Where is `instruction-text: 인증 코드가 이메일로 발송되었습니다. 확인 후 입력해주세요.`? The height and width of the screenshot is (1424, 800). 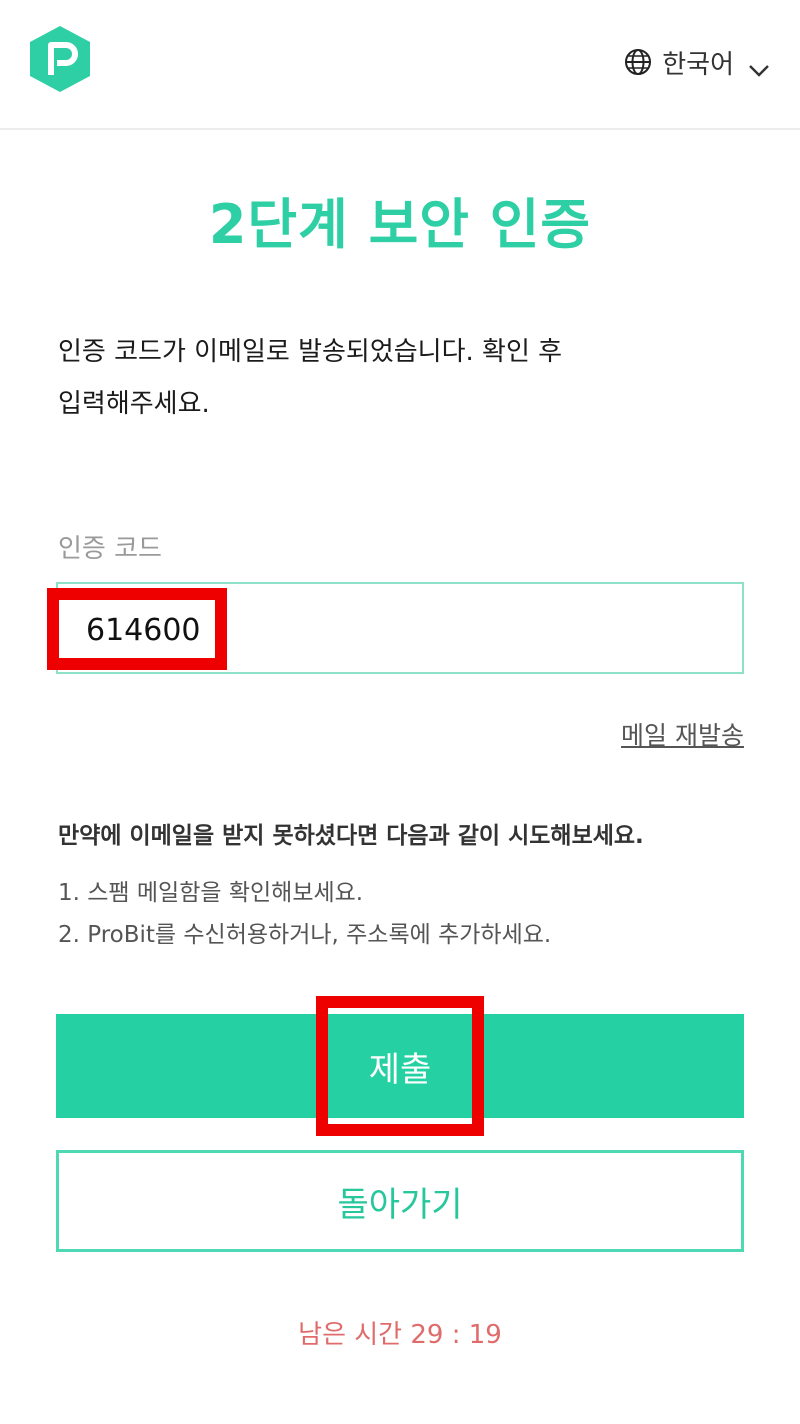
instruction-text: 인증 코드가 이메일로 발송되었습니다. 확인 후 입력해주세요. is located at coordinates (358, 378).